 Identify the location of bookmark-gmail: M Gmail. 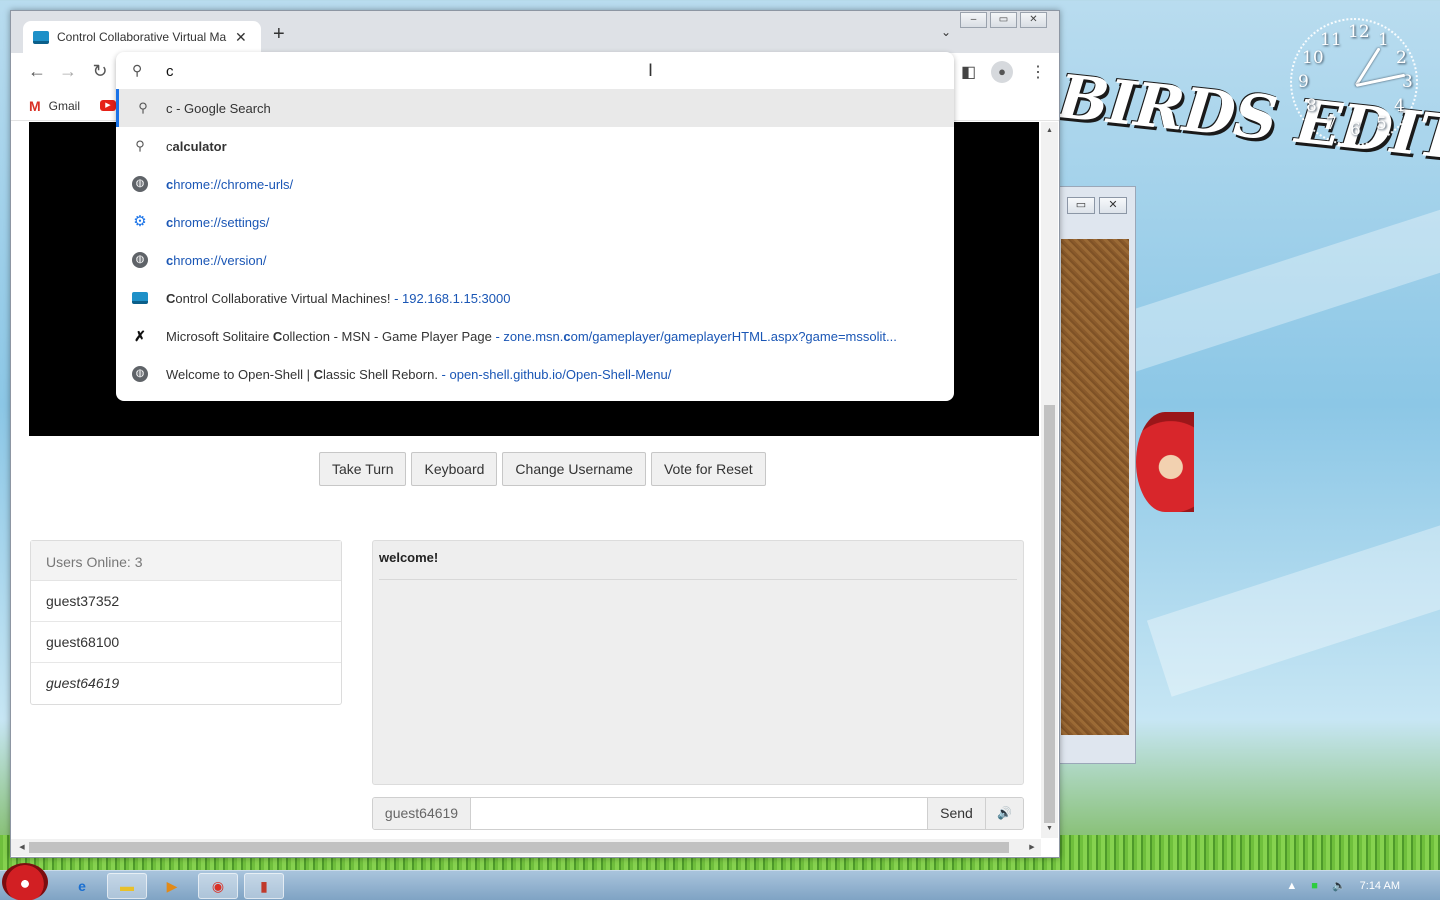
(54, 106).